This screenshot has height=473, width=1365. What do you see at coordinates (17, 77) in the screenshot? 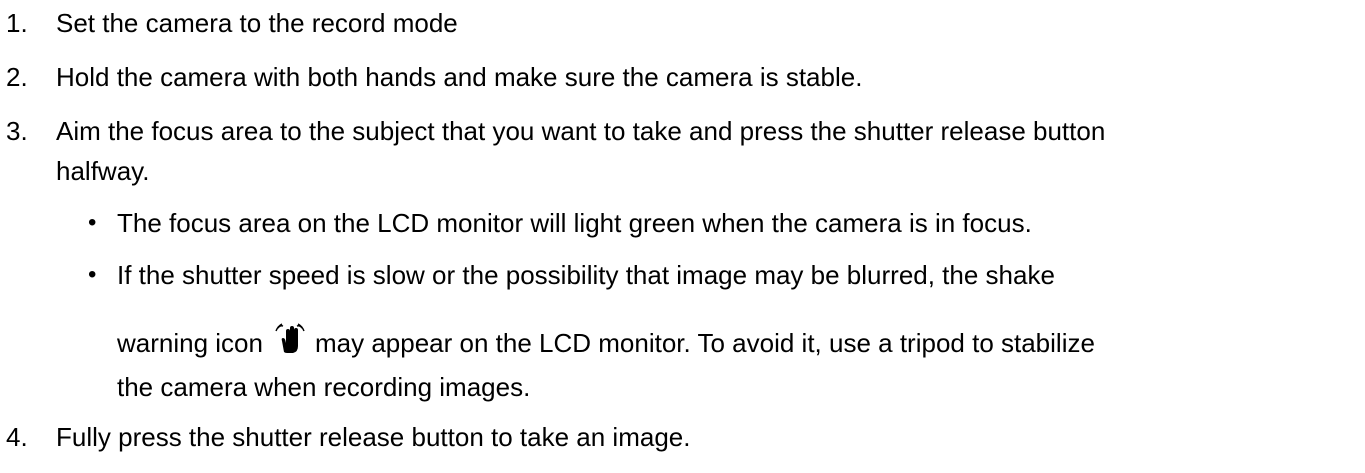
I see `step-number: 2.` at bounding box center [17, 77].